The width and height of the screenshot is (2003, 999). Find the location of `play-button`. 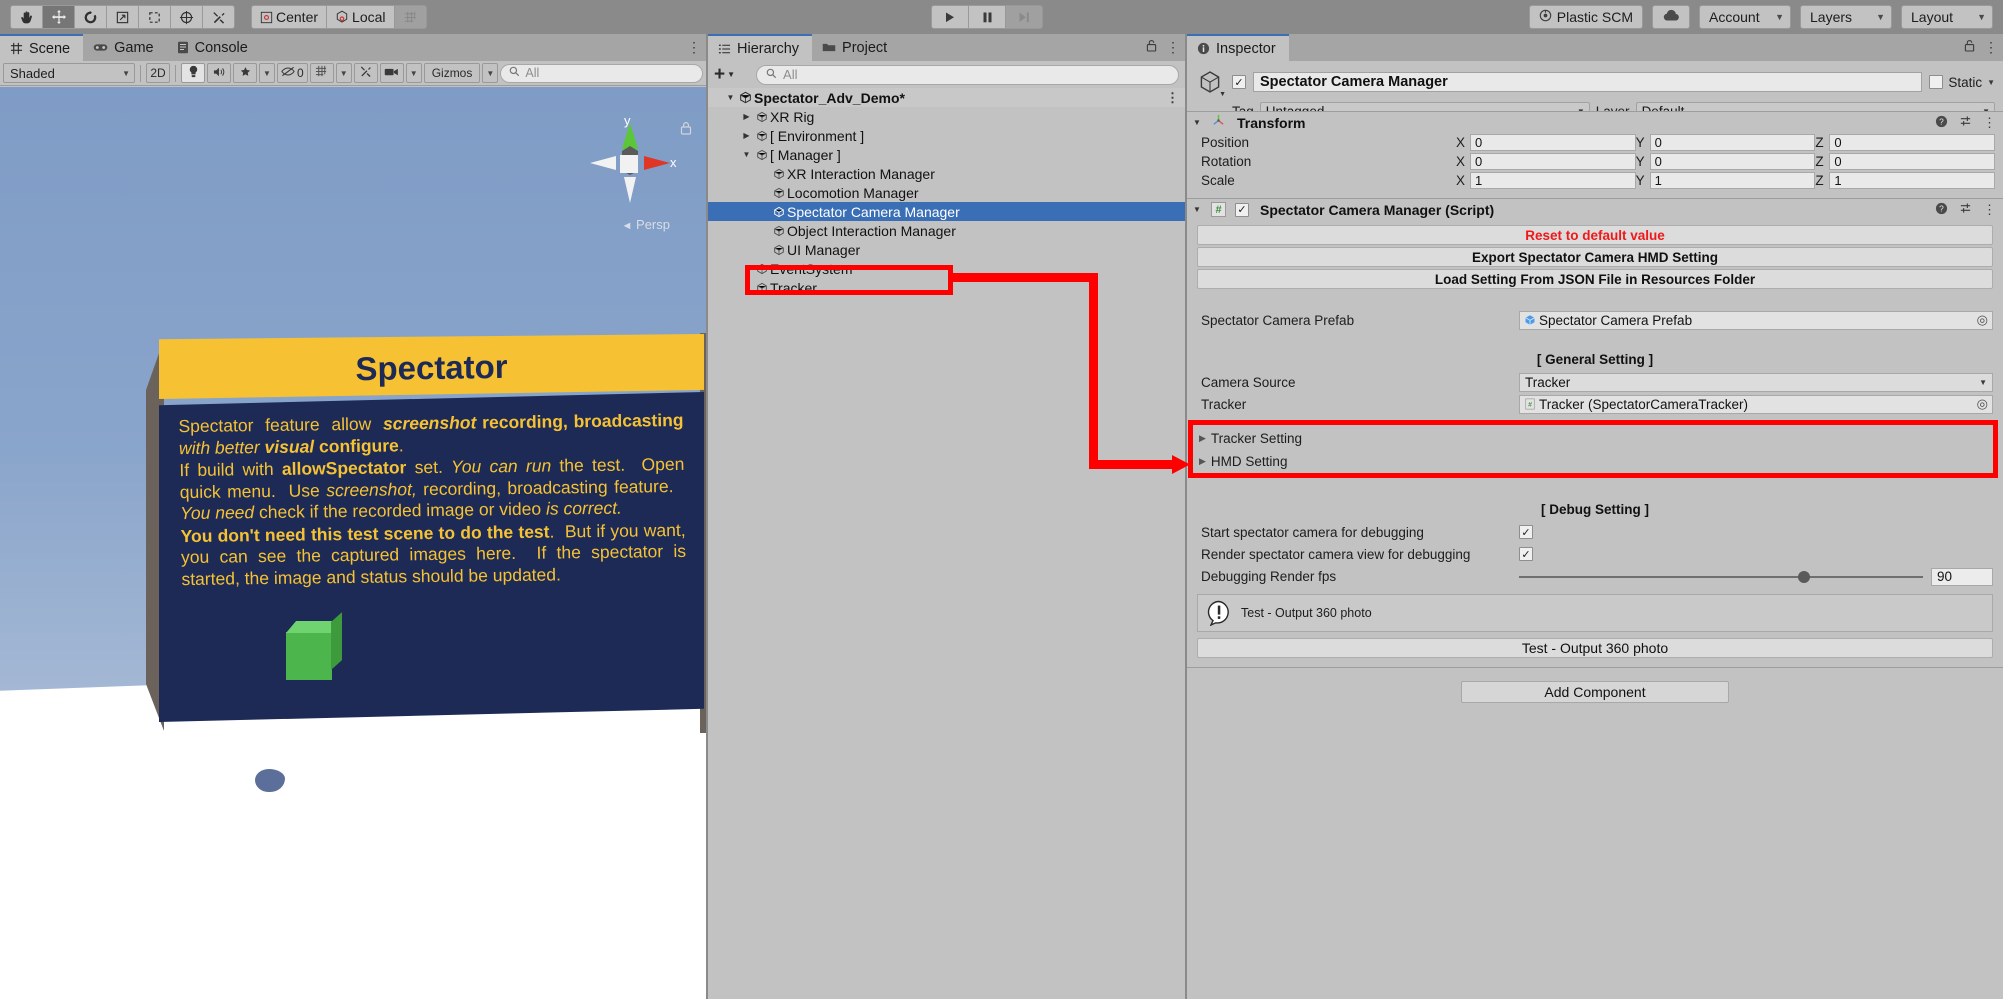

play-button is located at coordinates (950, 17).